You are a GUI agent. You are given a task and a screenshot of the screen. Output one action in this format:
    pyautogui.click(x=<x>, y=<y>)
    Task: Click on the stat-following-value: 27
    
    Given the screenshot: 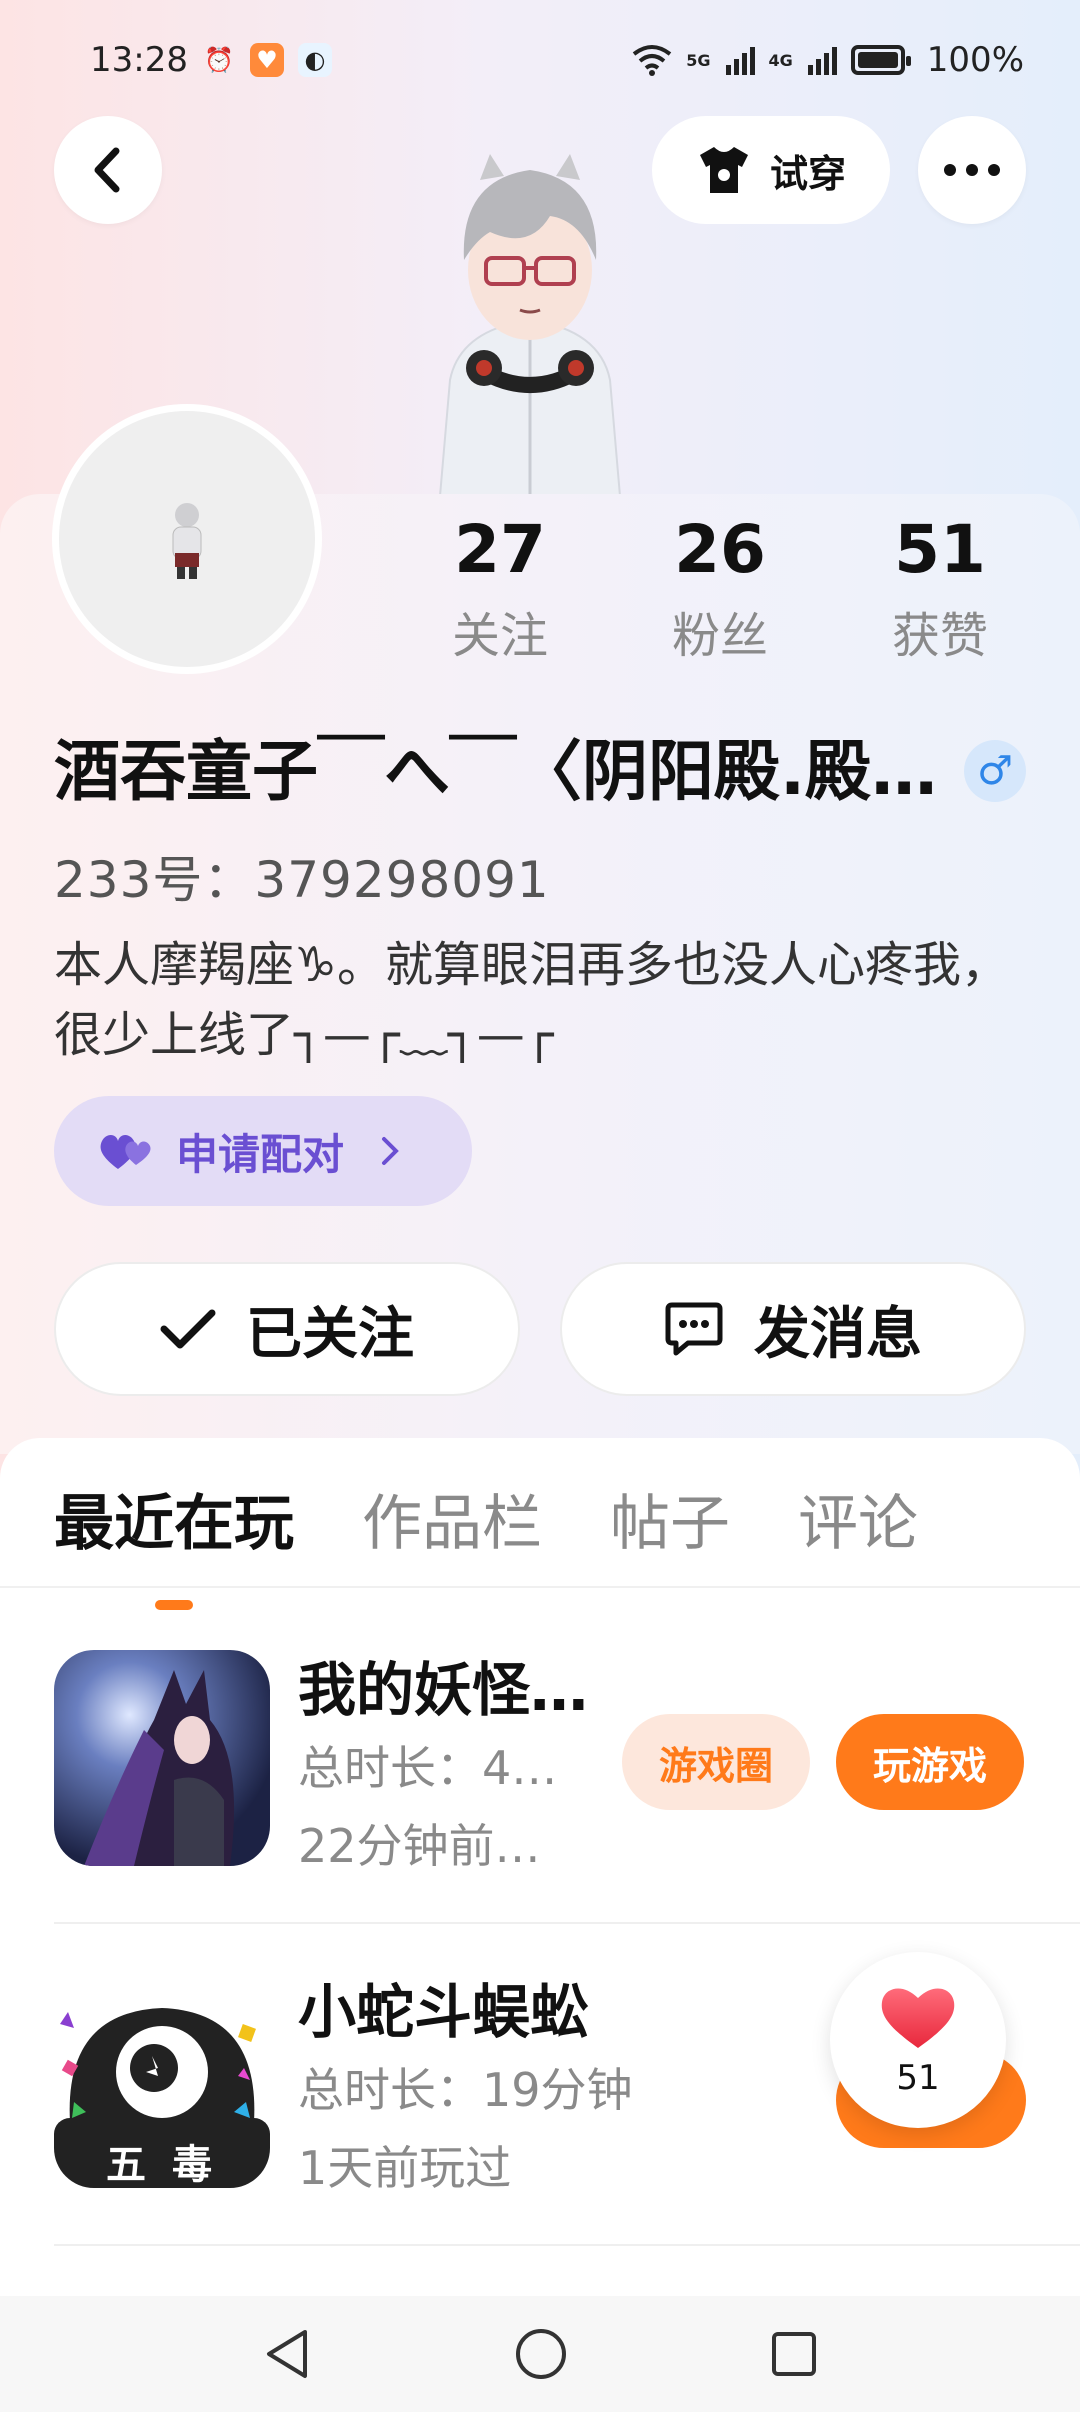 What is the action you would take?
    pyautogui.click(x=500, y=549)
    